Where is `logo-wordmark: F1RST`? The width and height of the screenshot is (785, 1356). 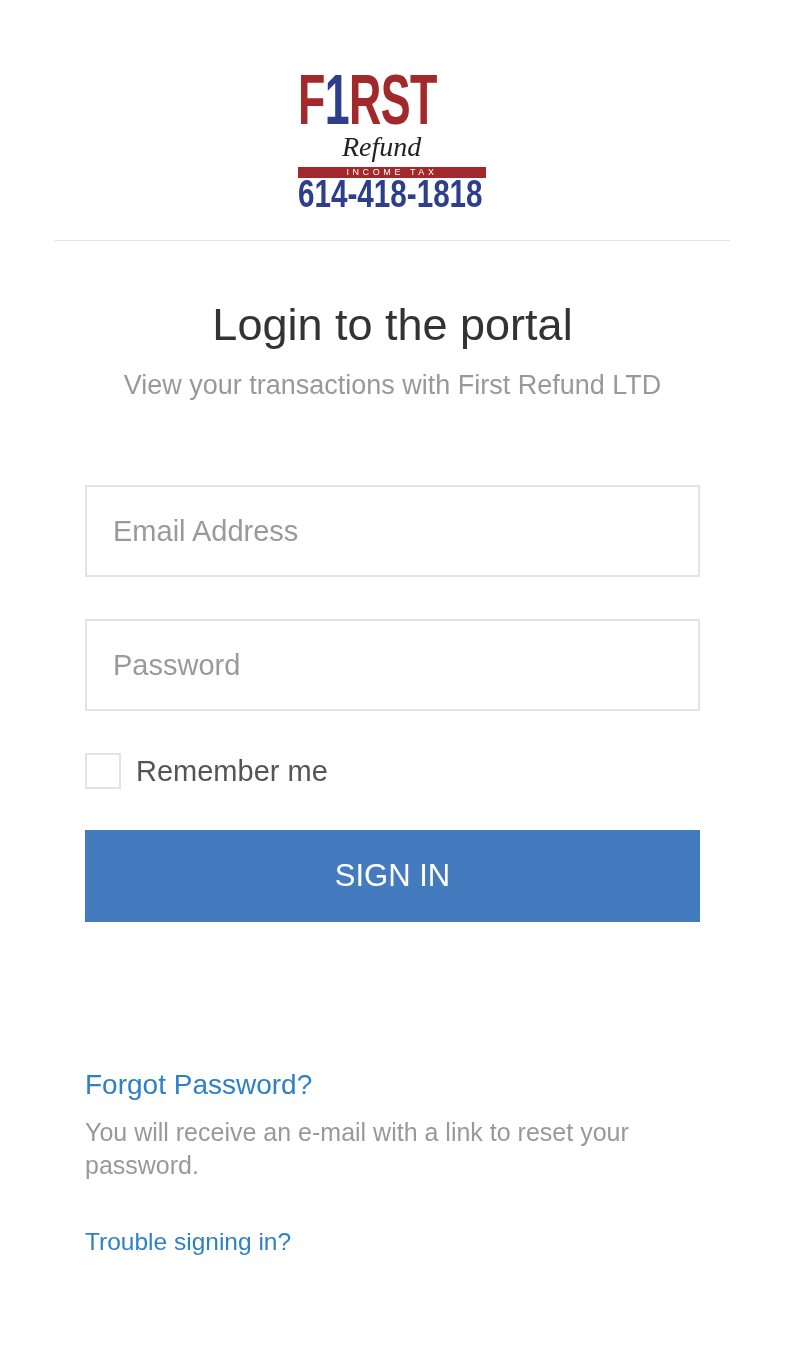 logo-wordmark: F1RST is located at coordinates (367, 100).